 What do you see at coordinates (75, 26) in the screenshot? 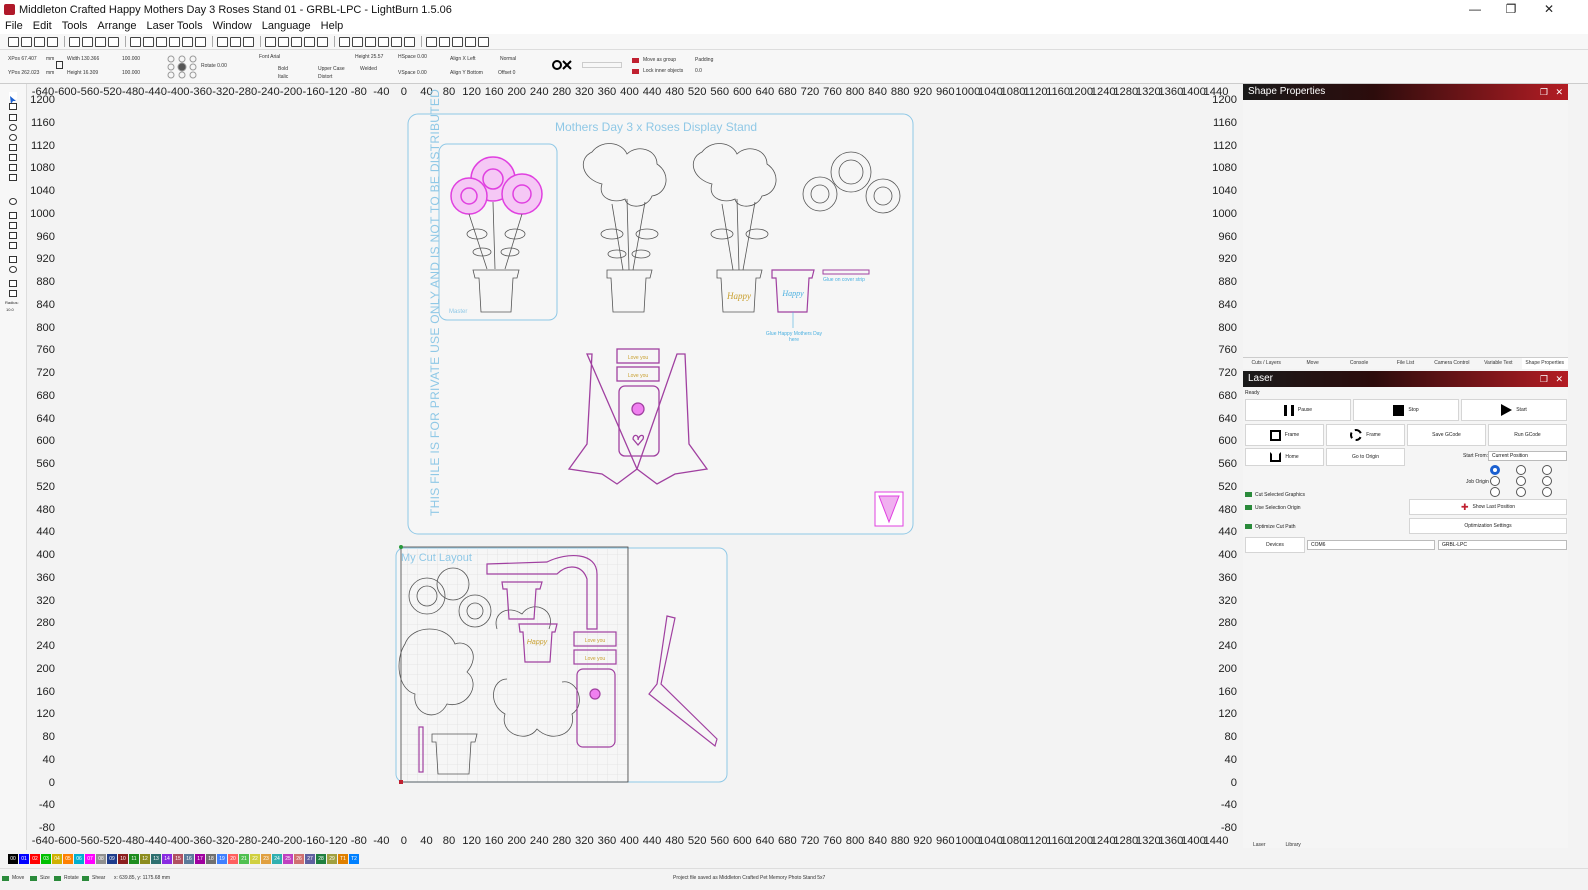
I see `menu-tools: Tools` at bounding box center [75, 26].